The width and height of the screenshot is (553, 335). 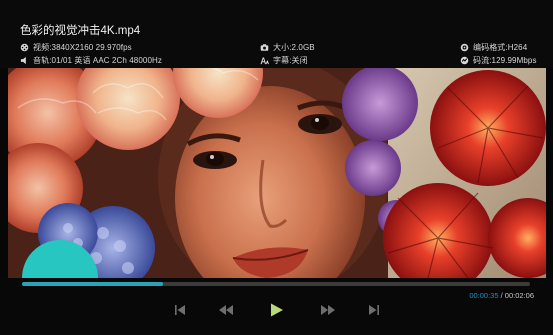 What do you see at coordinates (264, 47) in the screenshot?
I see `camera-icon` at bounding box center [264, 47].